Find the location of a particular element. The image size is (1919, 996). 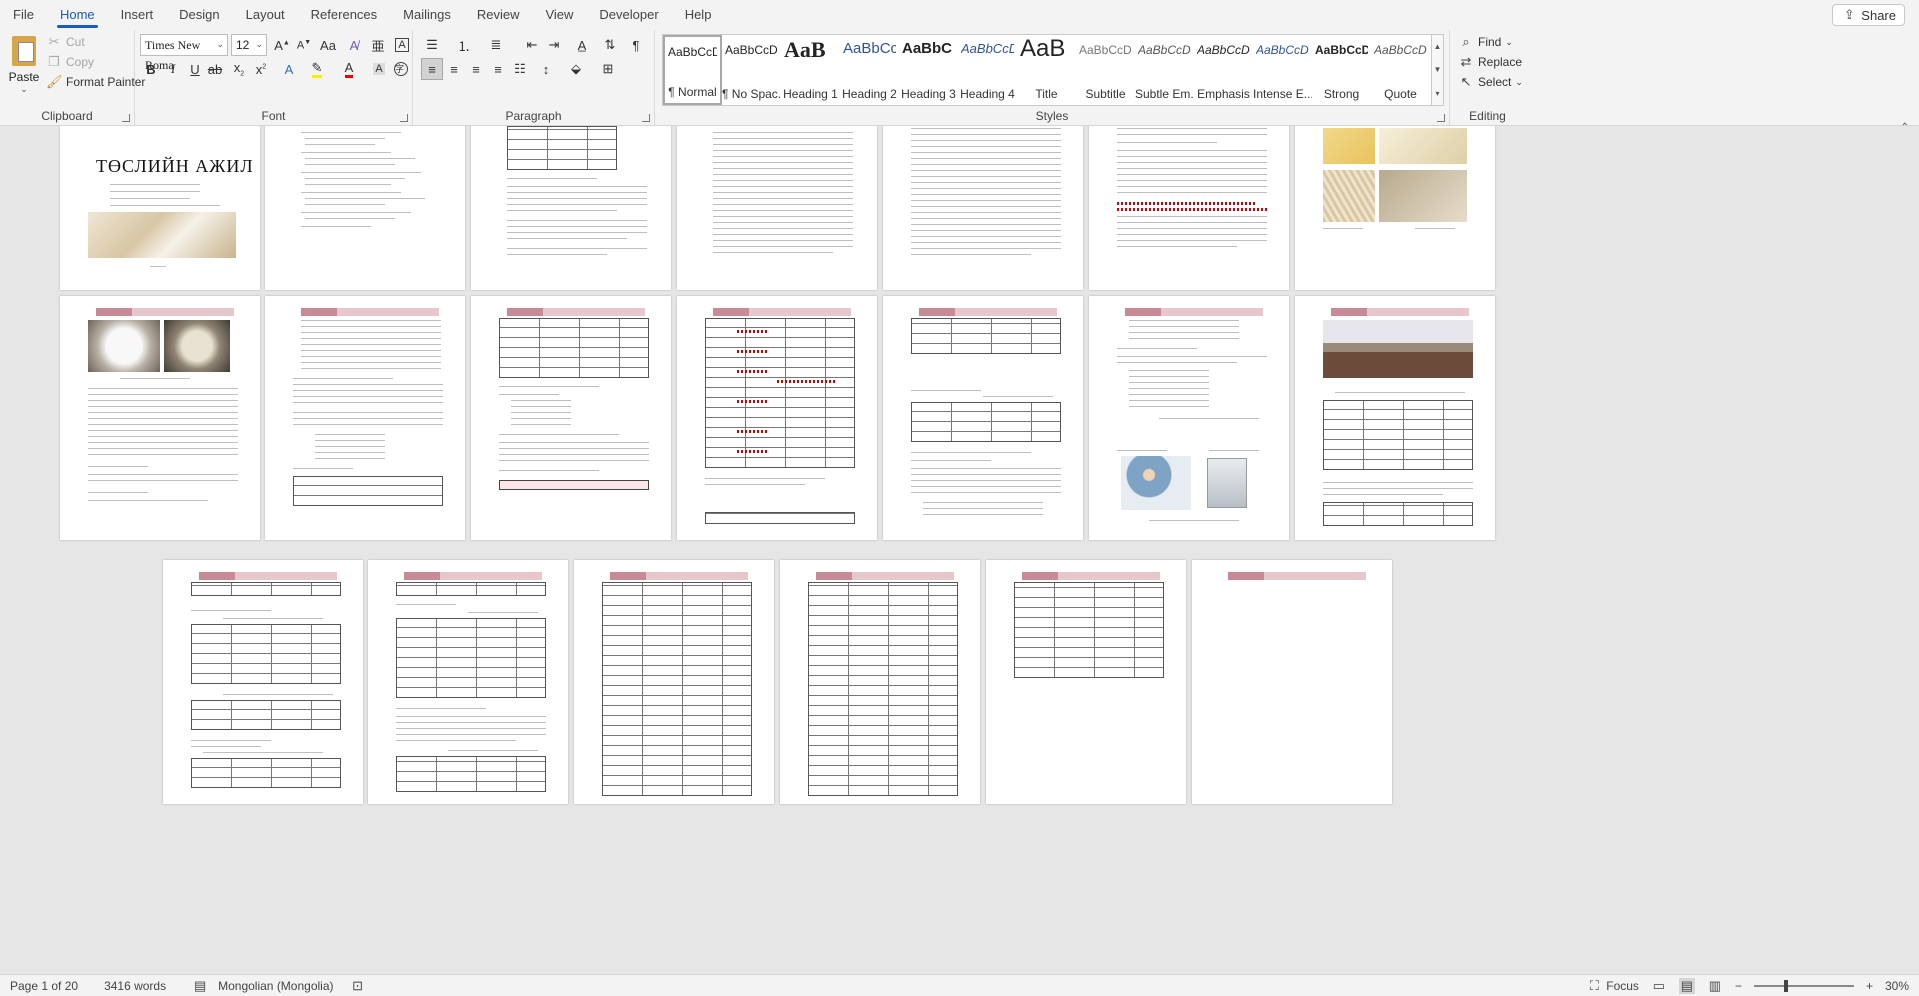

zoom-in-icon: + is located at coordinates (1869, 986).